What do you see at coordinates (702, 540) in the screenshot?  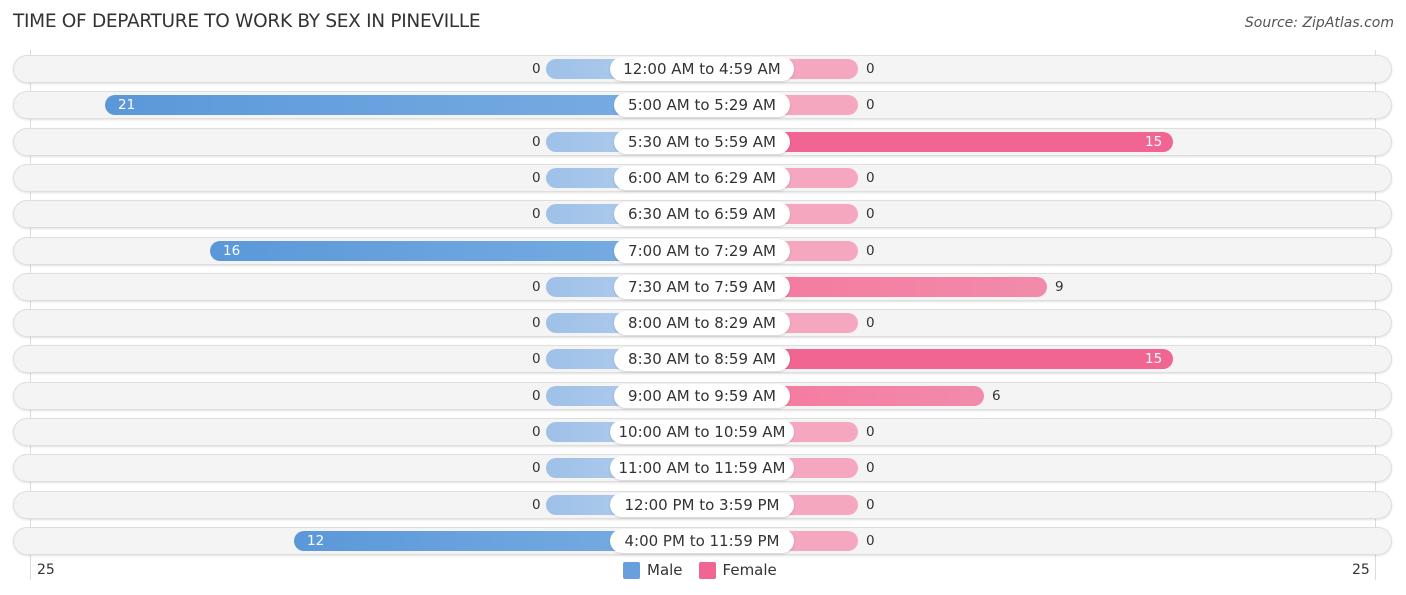 I see `category-label: 4:00 PM to 11:59 PM` at bounding box center [702, 540].